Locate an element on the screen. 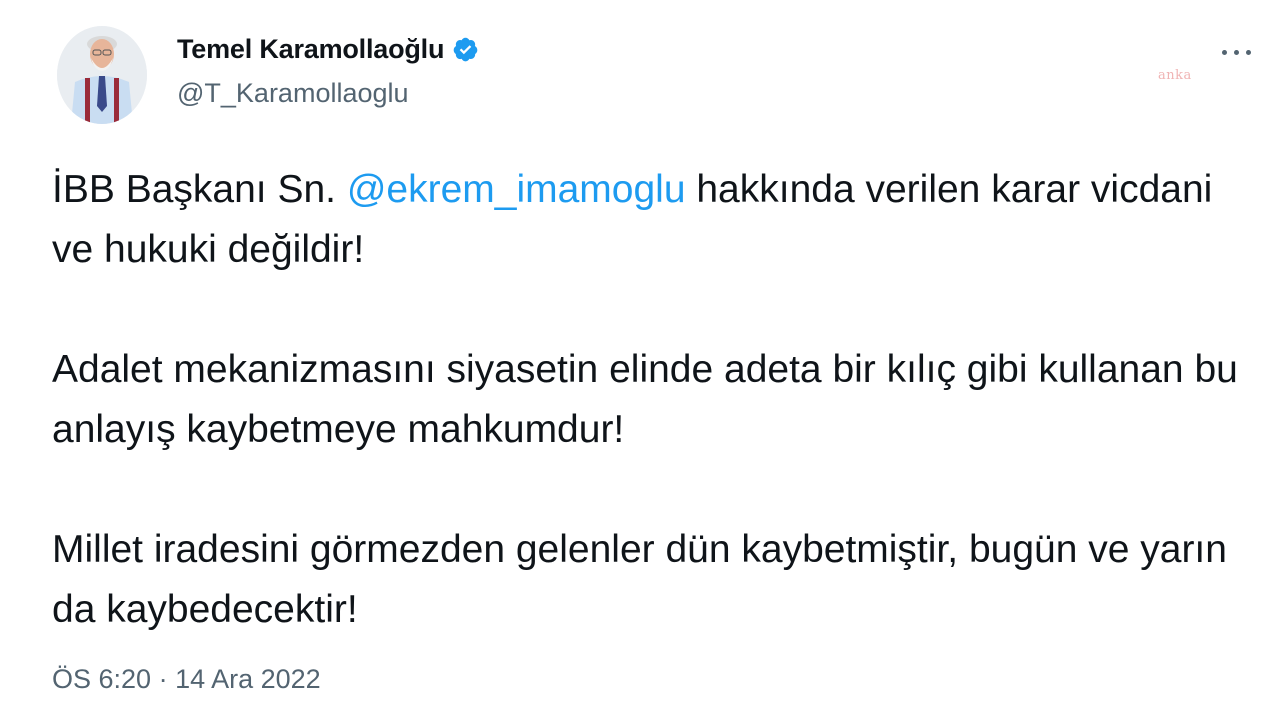 The height and width of the screenshot is (720, 1280). tweet-timestamp: ÖS 6:20 · 14 Ara 2022 is located at coordinates (186, 679).